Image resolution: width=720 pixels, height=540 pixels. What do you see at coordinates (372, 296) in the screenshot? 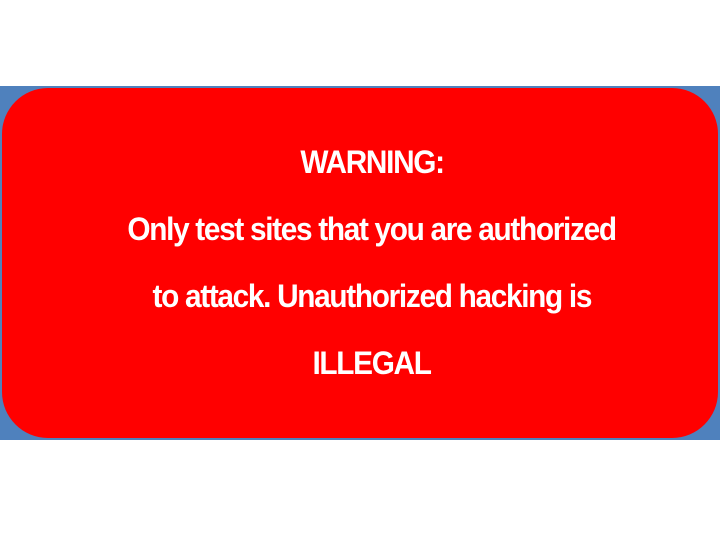
I see `warning-text-line-2: to attack. Unauthorized hacking is` at bounding box center [372, 296].